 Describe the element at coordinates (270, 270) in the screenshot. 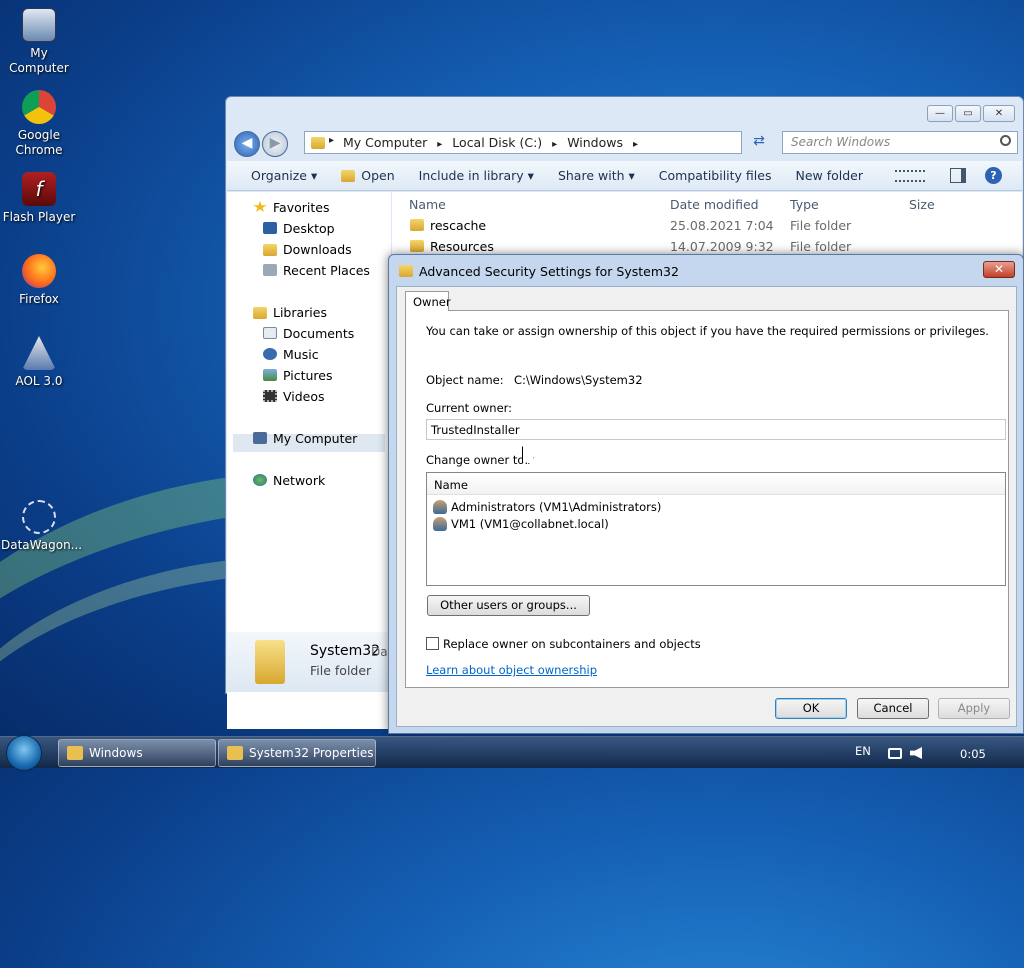

I see `recent-places-icon` at that location.